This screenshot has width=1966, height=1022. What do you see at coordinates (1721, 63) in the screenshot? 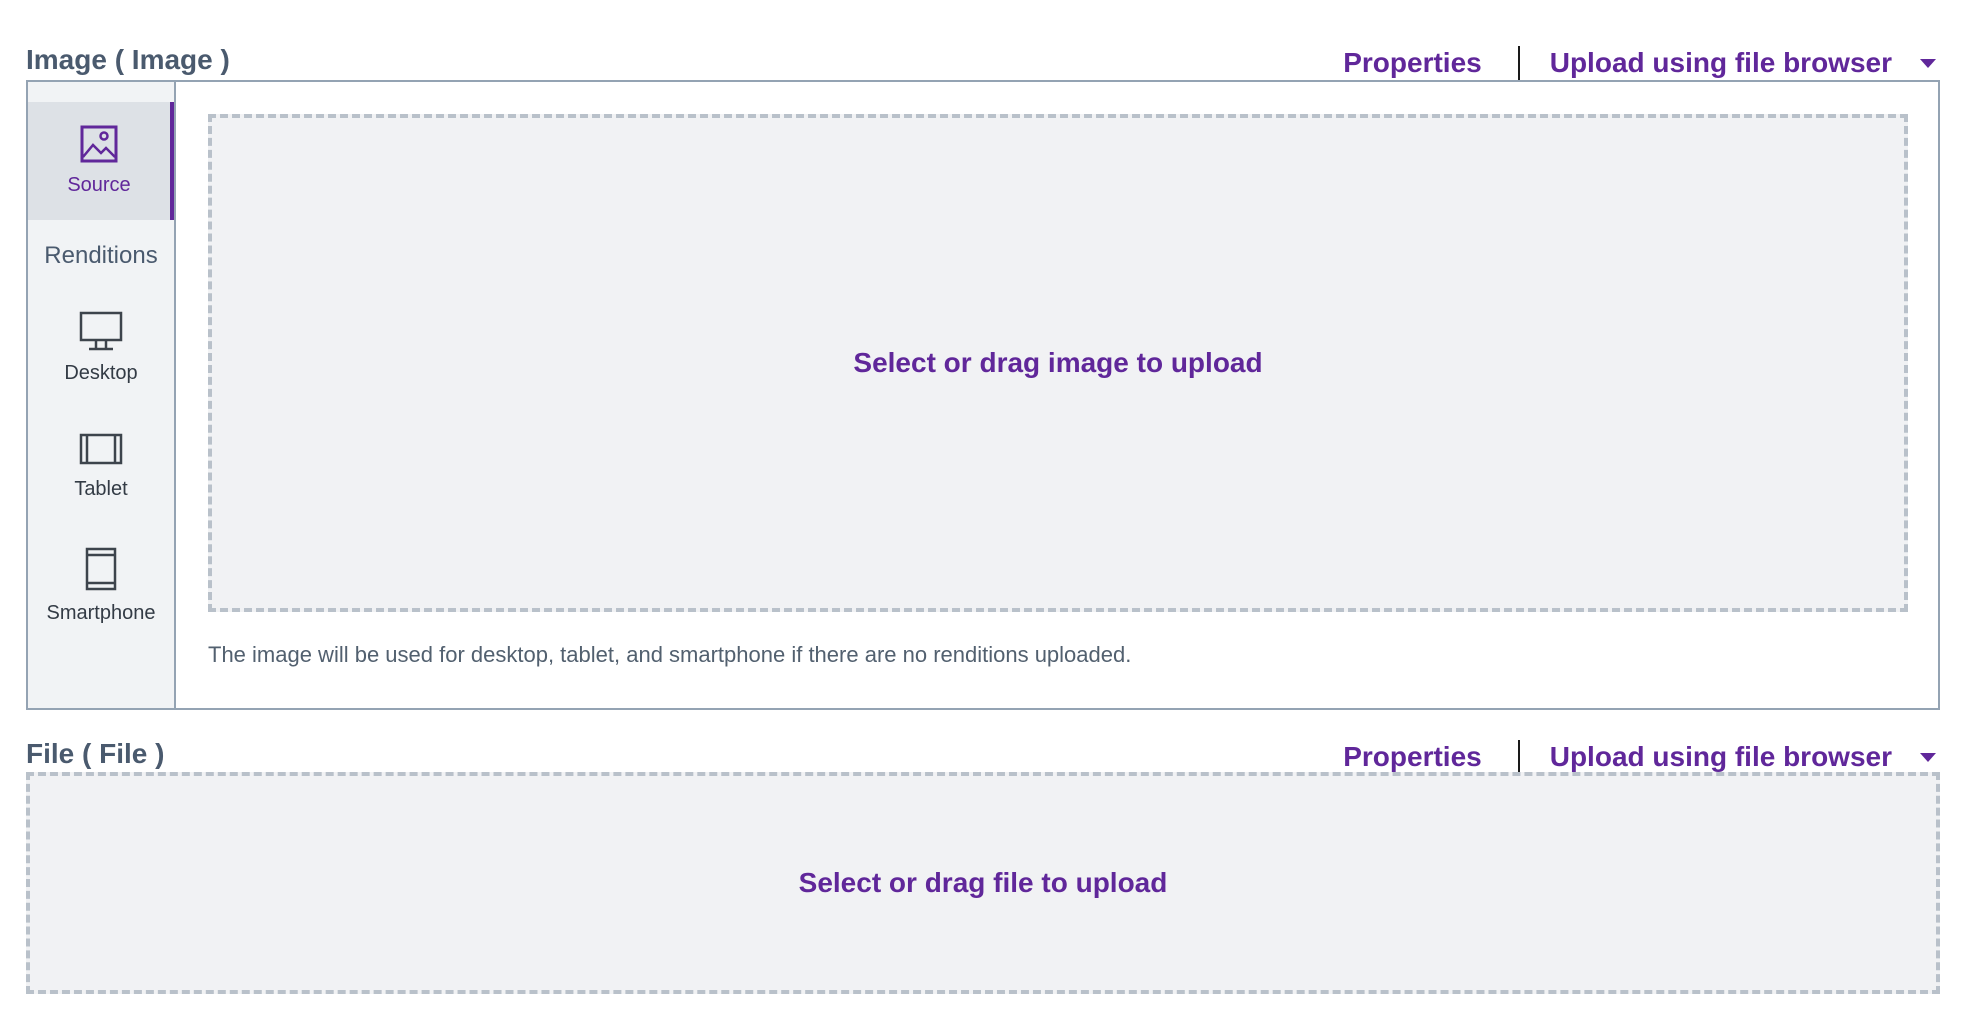
I see `image-upload-file-browser-link: Upload using file browser` at bounding box center [1721, 63].